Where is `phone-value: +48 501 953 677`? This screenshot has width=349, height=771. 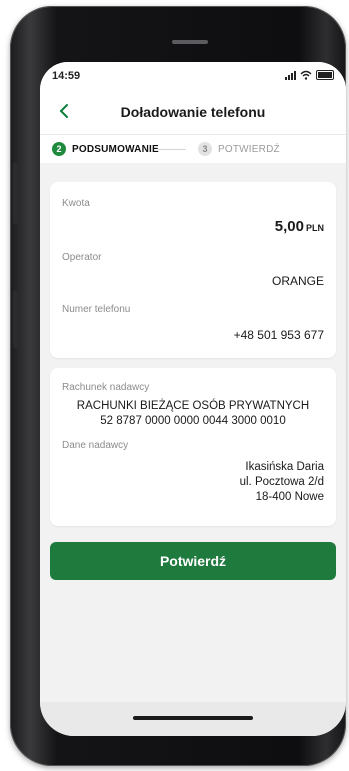
phone-value: +48 501 953 677 is located at coordinates (278, 335).